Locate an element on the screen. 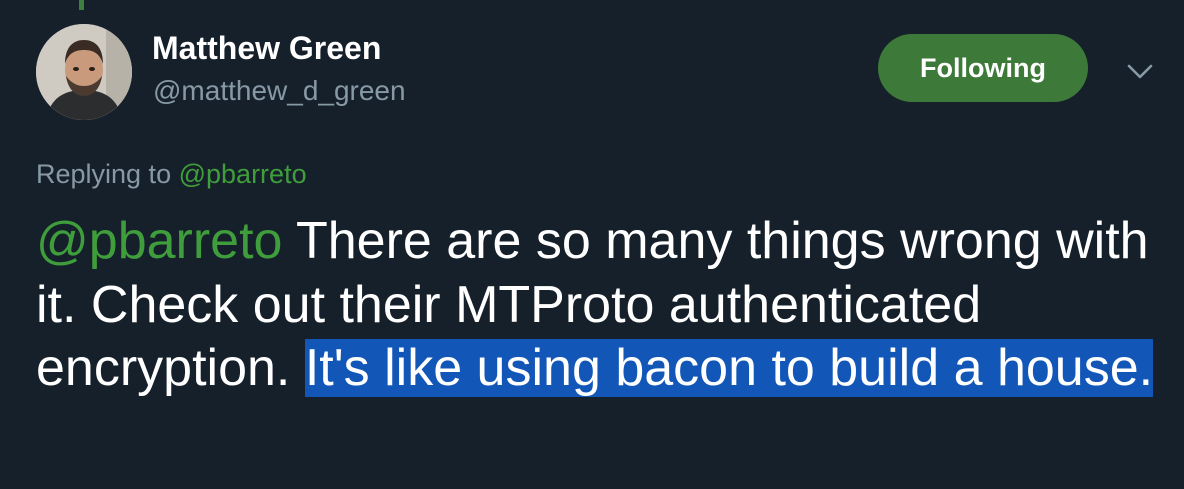 This screenshot has height=489, width=1184. thread-connector-line is located at coordinates (81, 5).